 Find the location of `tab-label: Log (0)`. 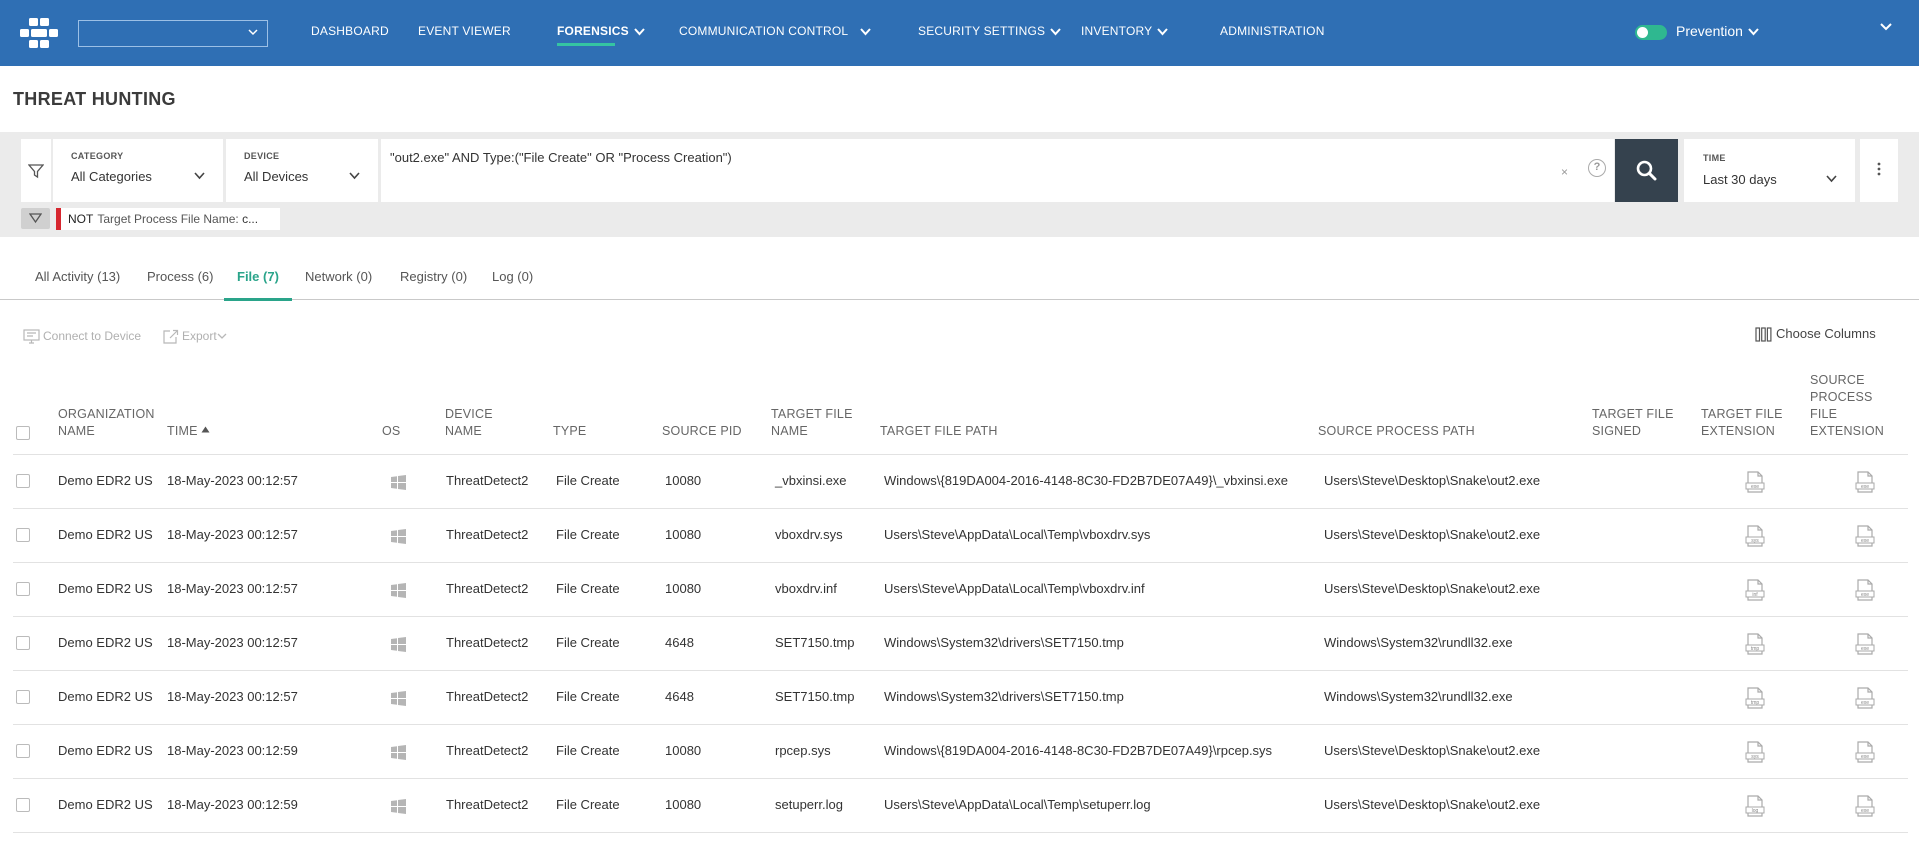

tab-label: Log (0) is located at coordinates (513, 276).